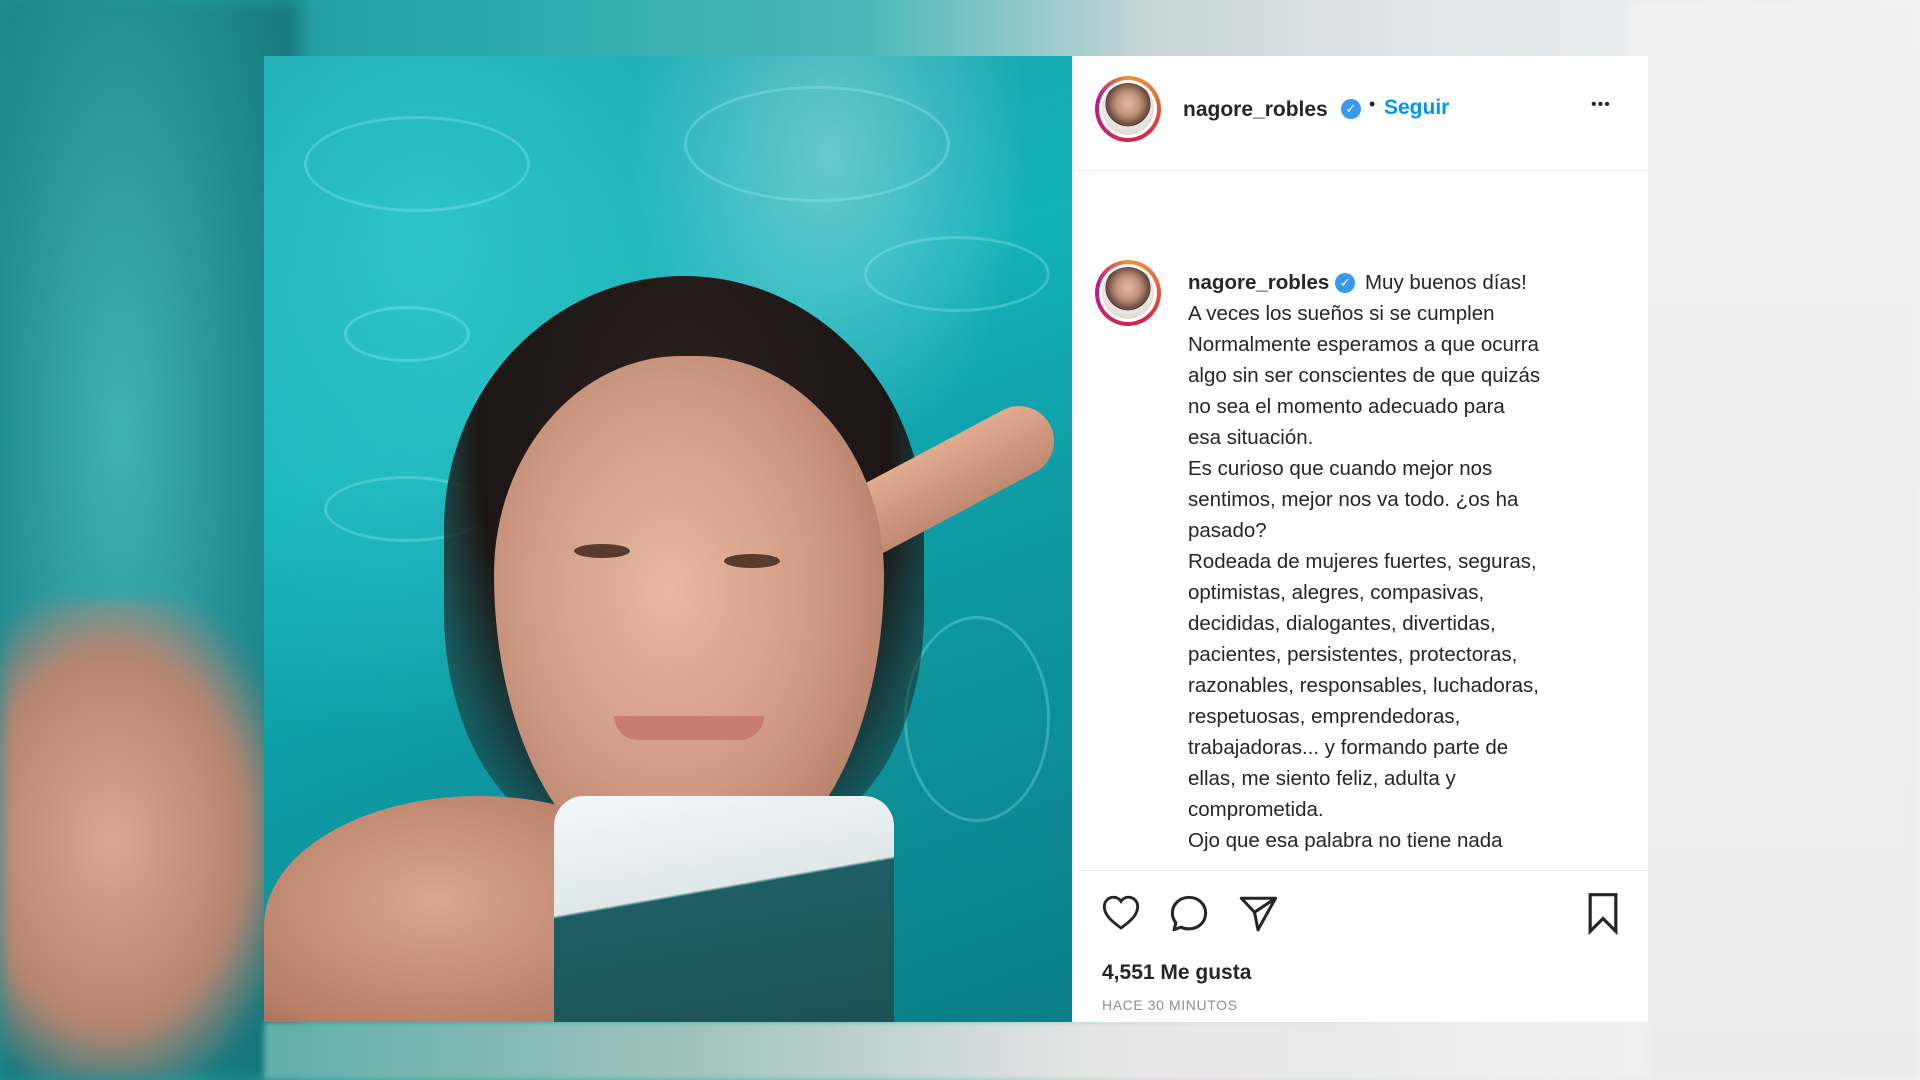  I want to click on caption-avatar, so click(1128, 293).